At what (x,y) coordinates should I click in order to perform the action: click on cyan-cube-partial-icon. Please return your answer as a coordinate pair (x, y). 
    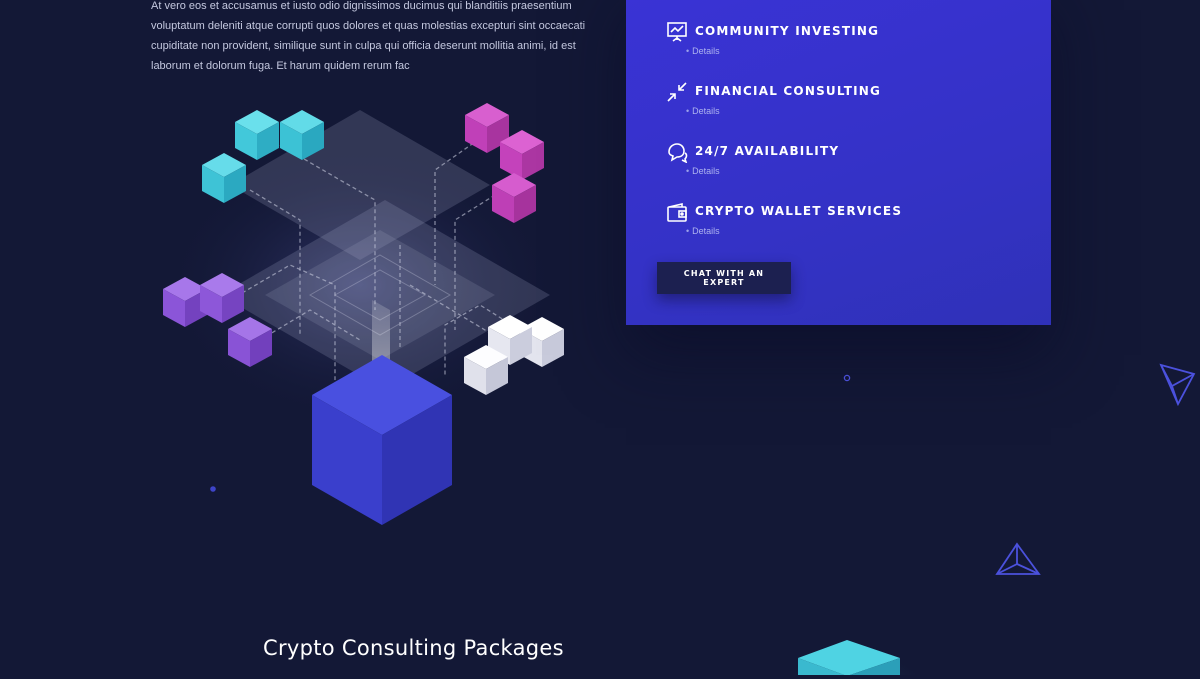
    Looking at the image, I should click on (853, 654).